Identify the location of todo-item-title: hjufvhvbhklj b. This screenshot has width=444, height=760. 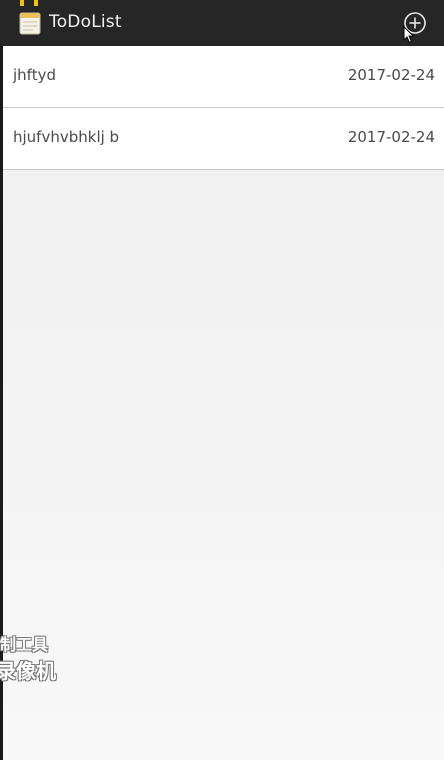
(66, 137).